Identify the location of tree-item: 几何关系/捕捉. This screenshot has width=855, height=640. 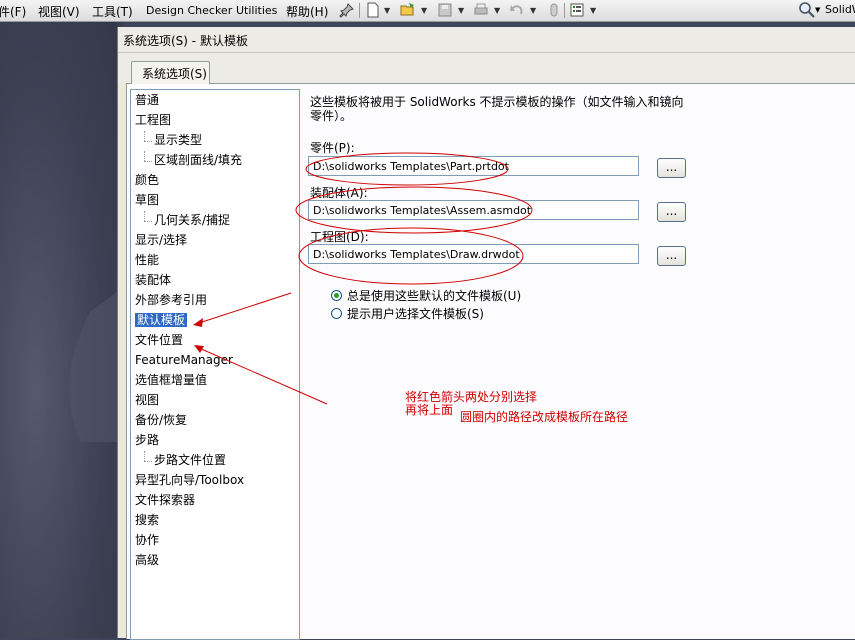
(192, 220).